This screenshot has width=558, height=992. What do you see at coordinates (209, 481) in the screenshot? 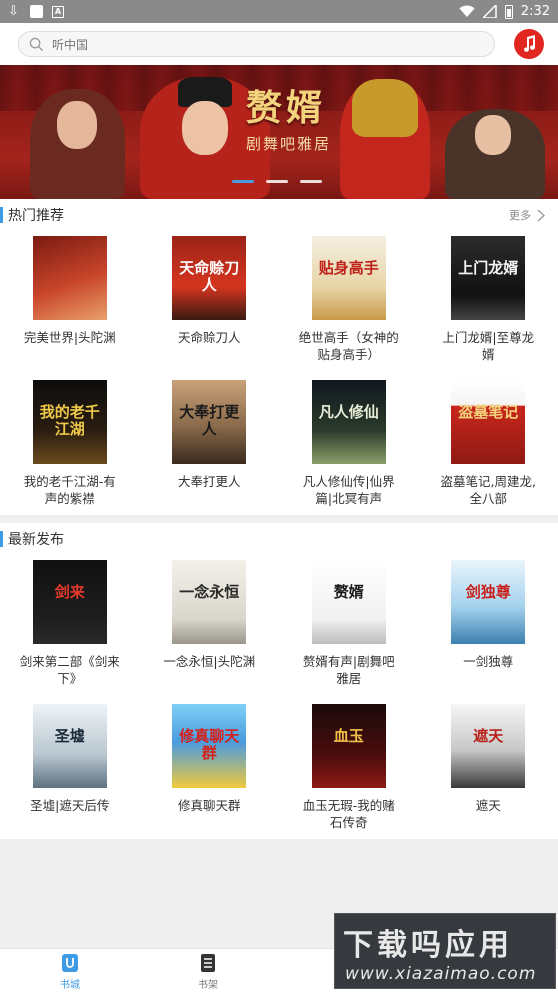
I see `book-title: 大奉打更人` at bounding box center [209, 481].